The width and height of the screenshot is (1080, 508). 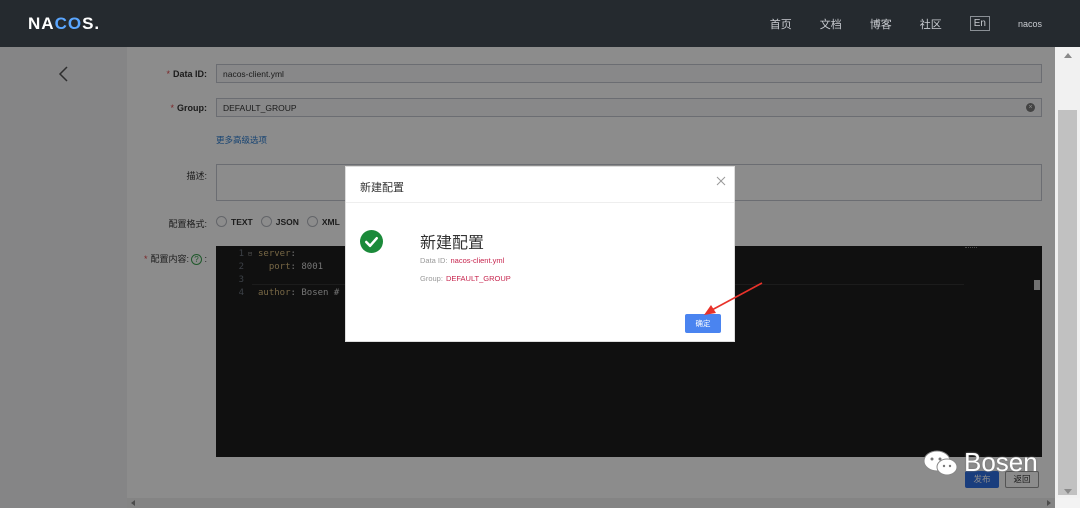 I want to click on nav-docs: 文档, so click(x=831, y=24).